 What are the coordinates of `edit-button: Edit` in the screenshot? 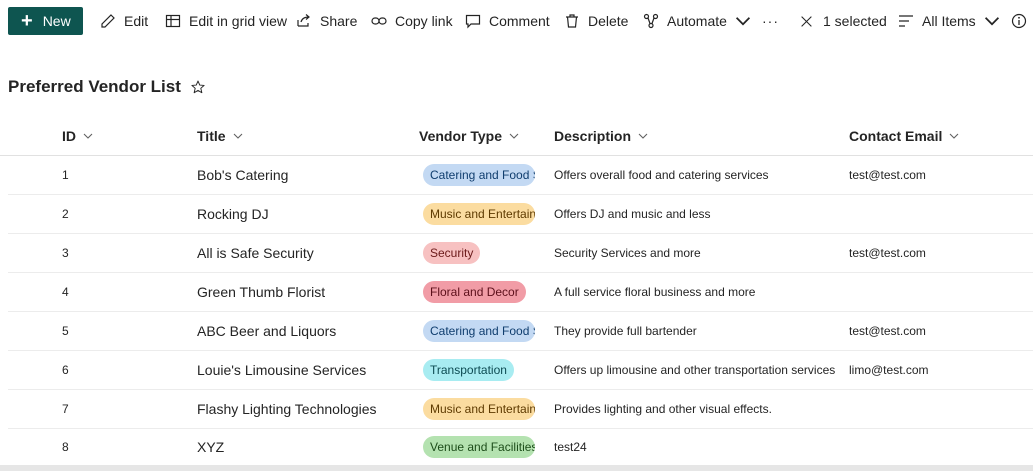 It's located at (124, 21).